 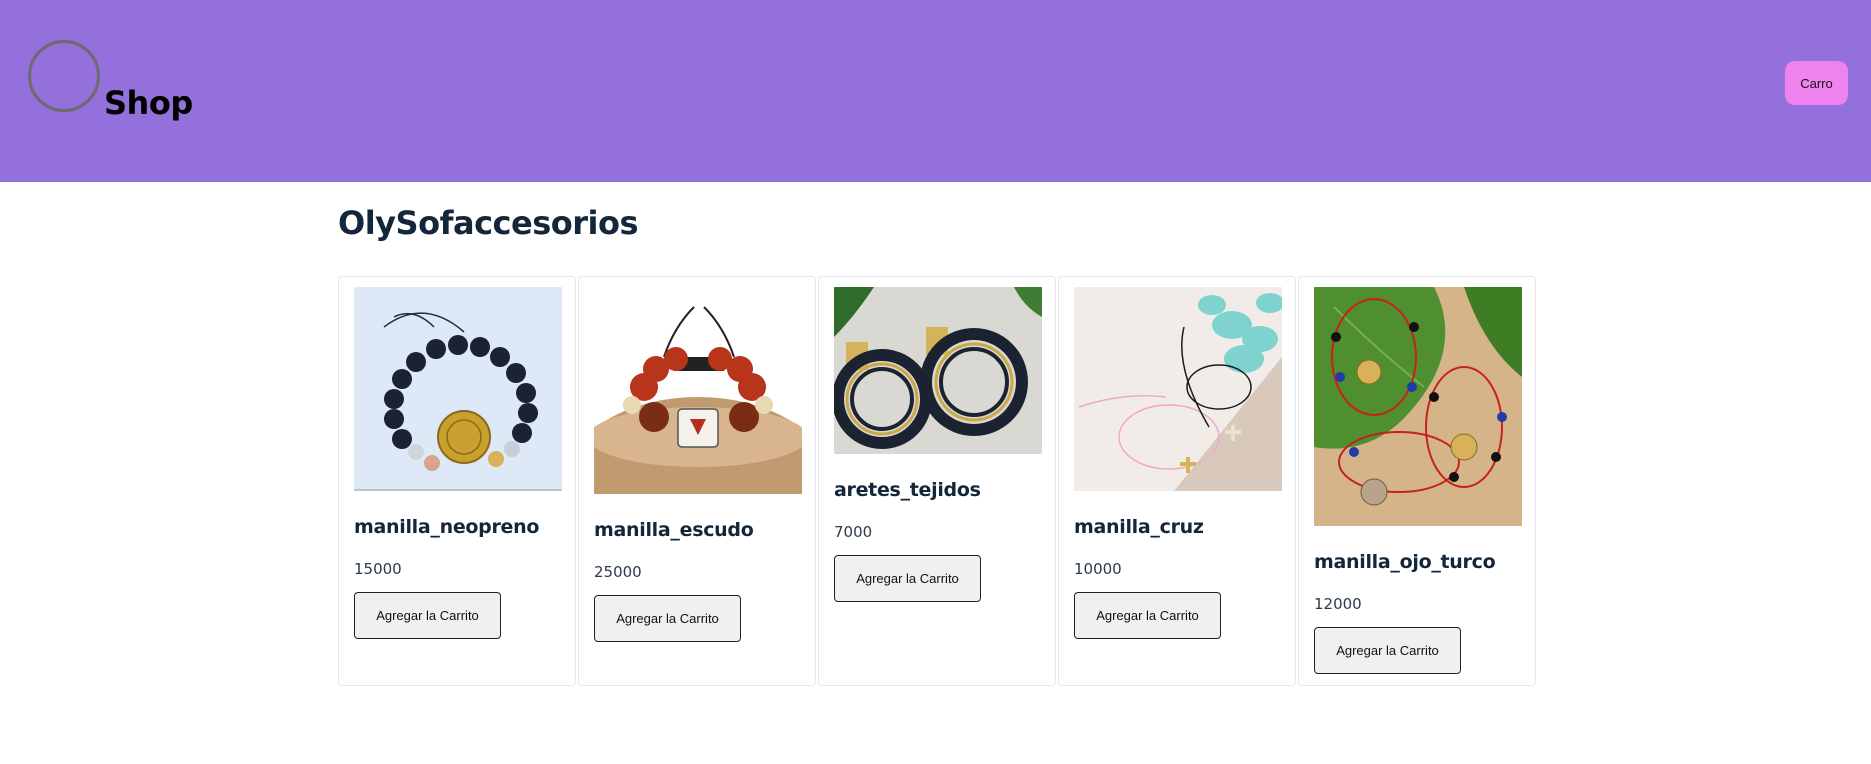 What do you see at coordinates (853, 532) in the screenshot?
I see `product-price: 7000` at bounding box center [853, 532].